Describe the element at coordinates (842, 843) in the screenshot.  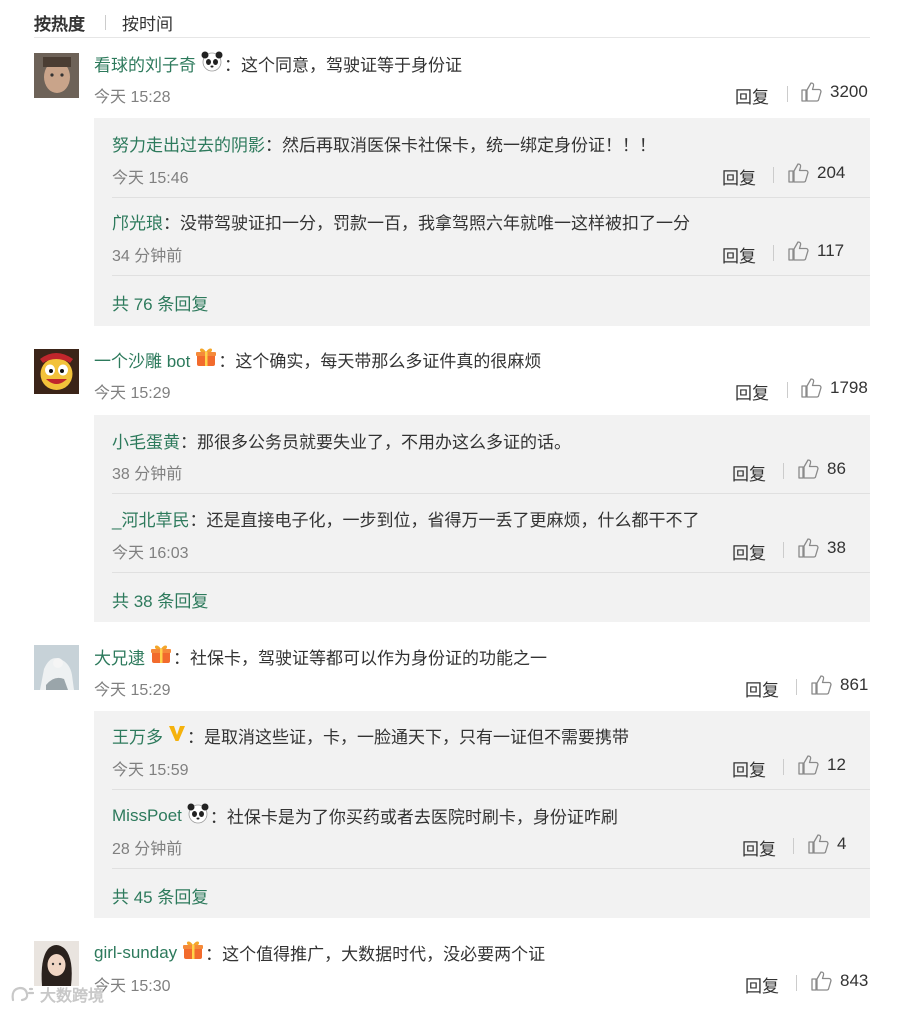
I see `like-count: 4` at that location.